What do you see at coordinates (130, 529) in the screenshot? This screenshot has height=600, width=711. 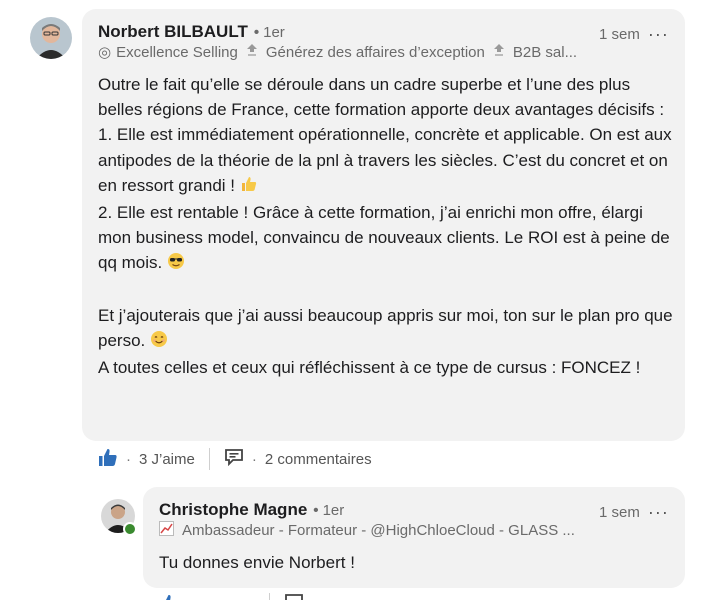 I see `online-status-dot` at bounding box center [130, 529].